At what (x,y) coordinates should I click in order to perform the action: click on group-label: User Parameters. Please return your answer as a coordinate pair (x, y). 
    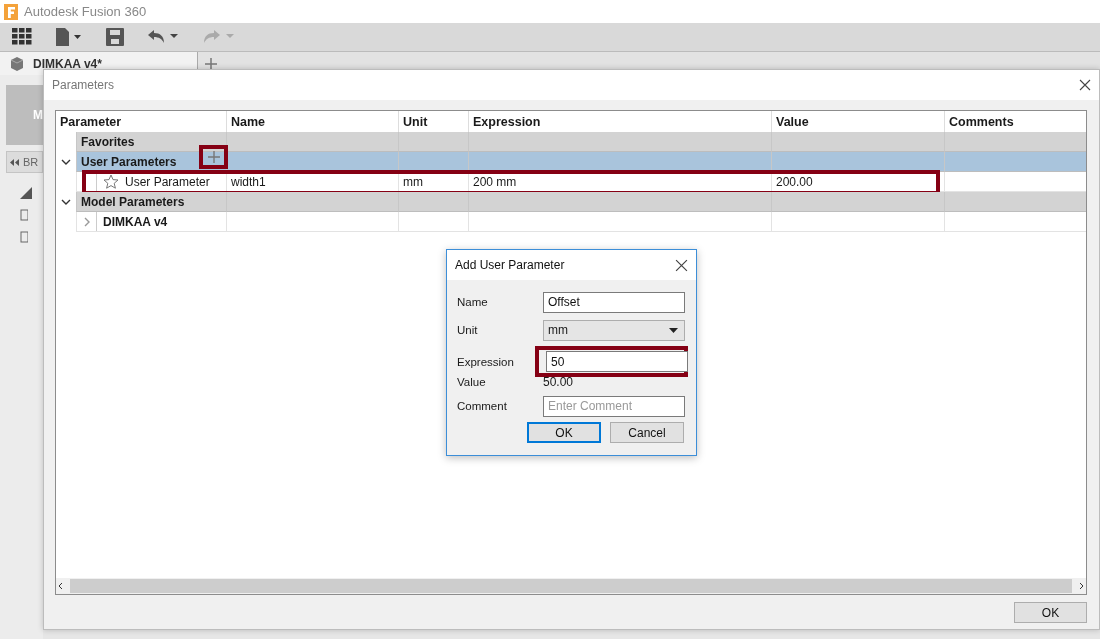
    Looking at the image, I should click on (129, 161).